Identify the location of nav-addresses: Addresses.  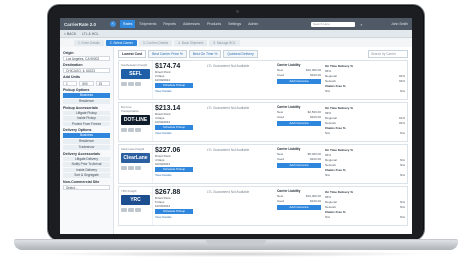
(191, 24).